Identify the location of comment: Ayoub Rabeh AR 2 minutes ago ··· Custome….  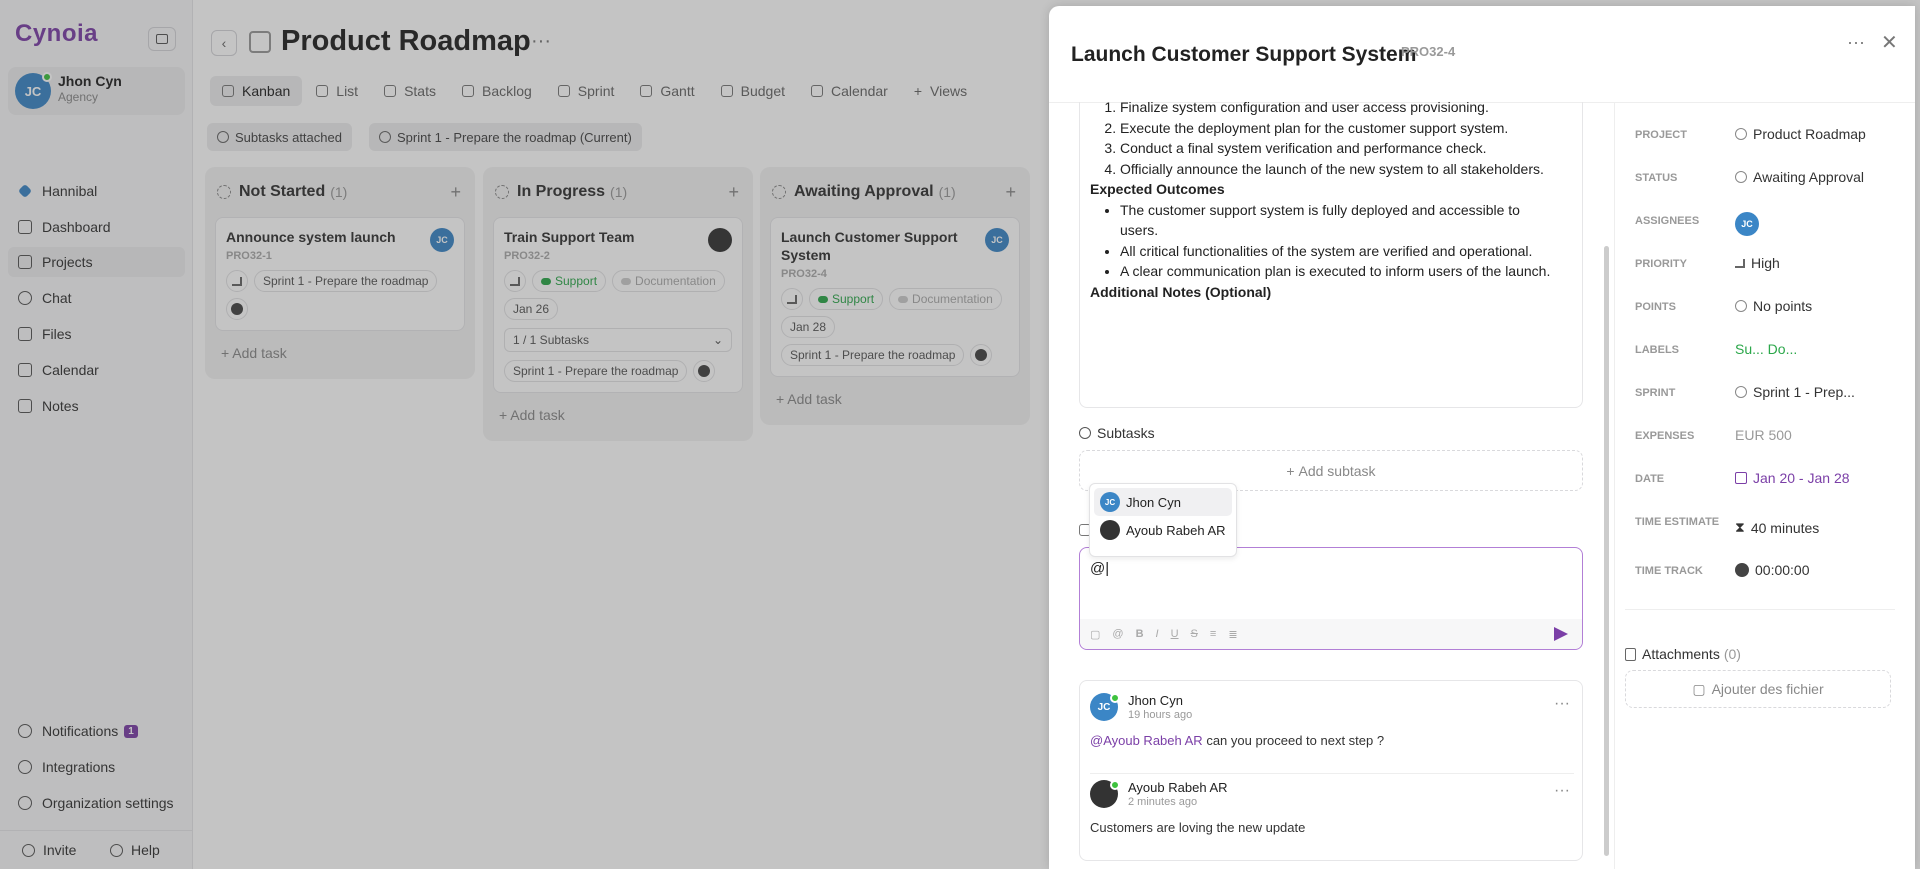
(1330, 820).